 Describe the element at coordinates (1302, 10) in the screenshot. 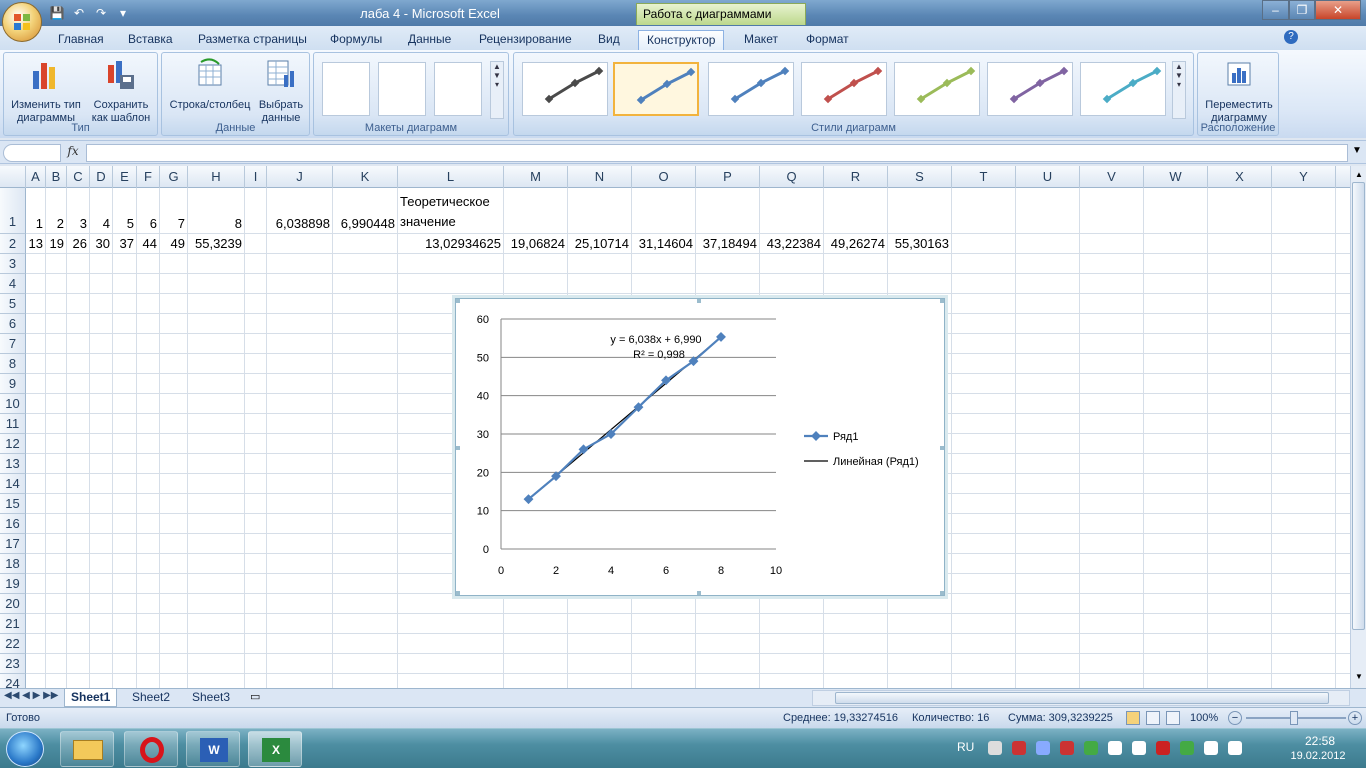

I see `restore-button: ❐` at that location.